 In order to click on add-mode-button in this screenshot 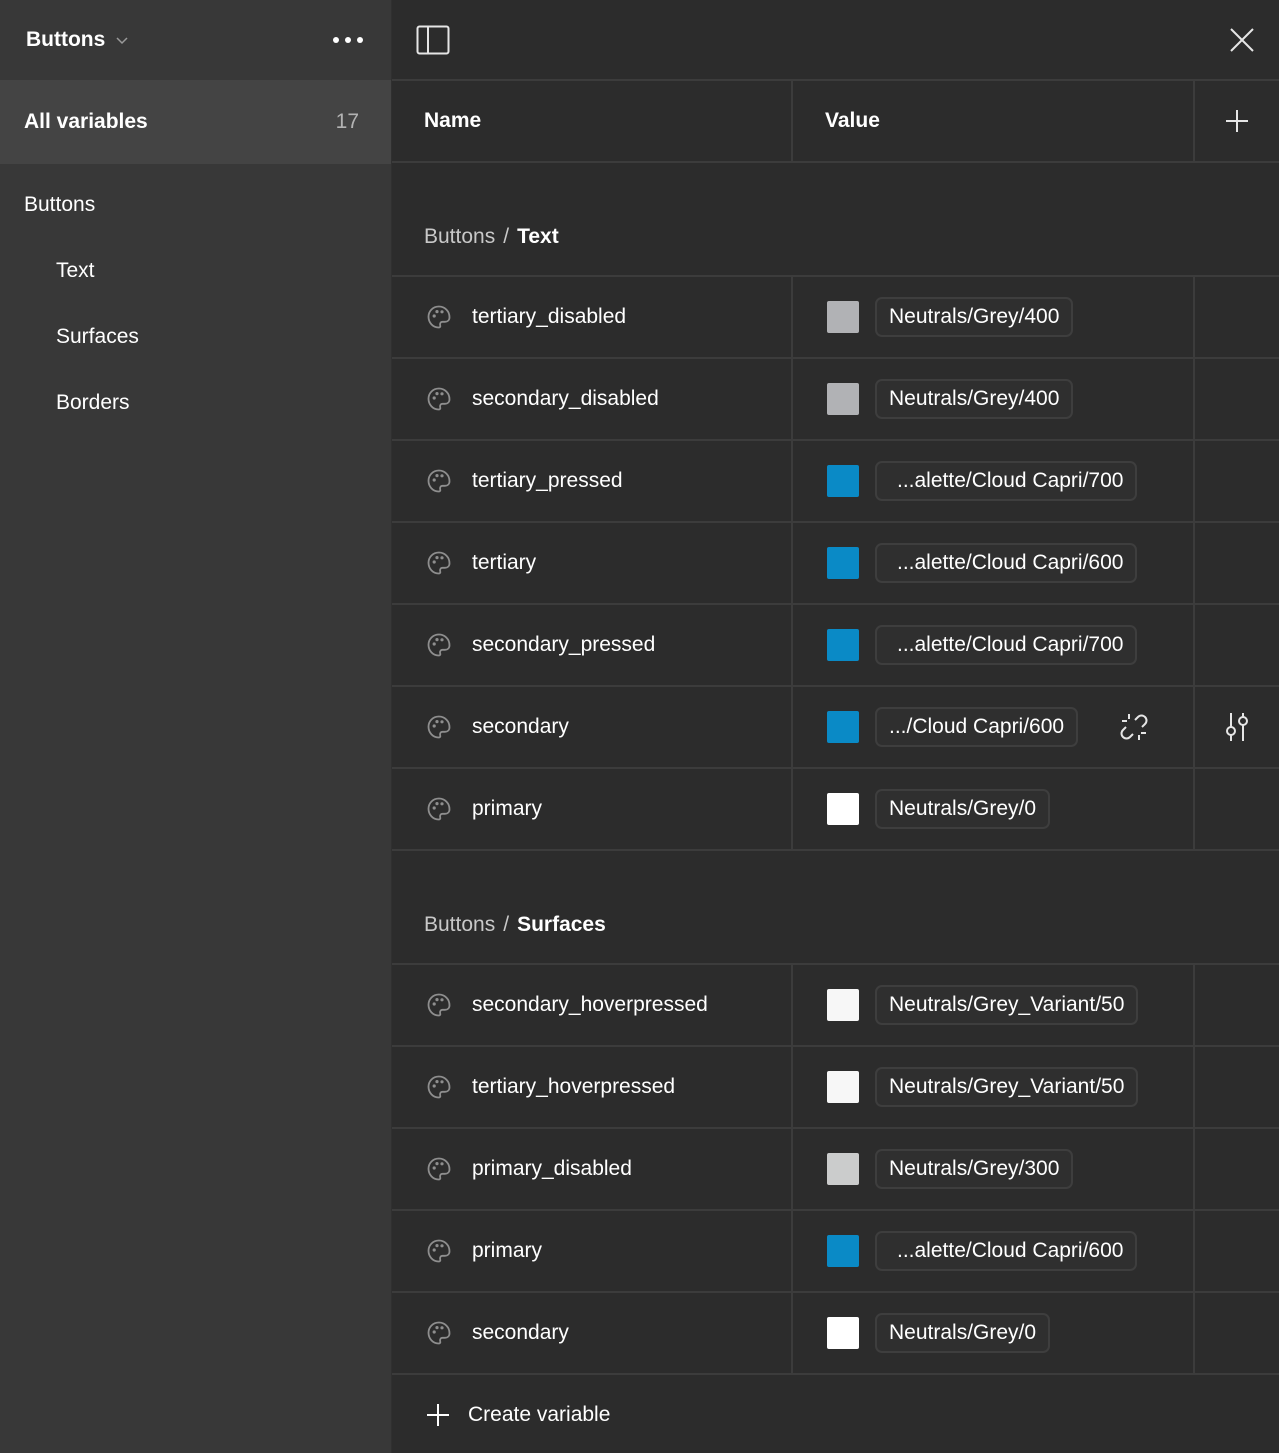, I will do `click(1237, 121)`.